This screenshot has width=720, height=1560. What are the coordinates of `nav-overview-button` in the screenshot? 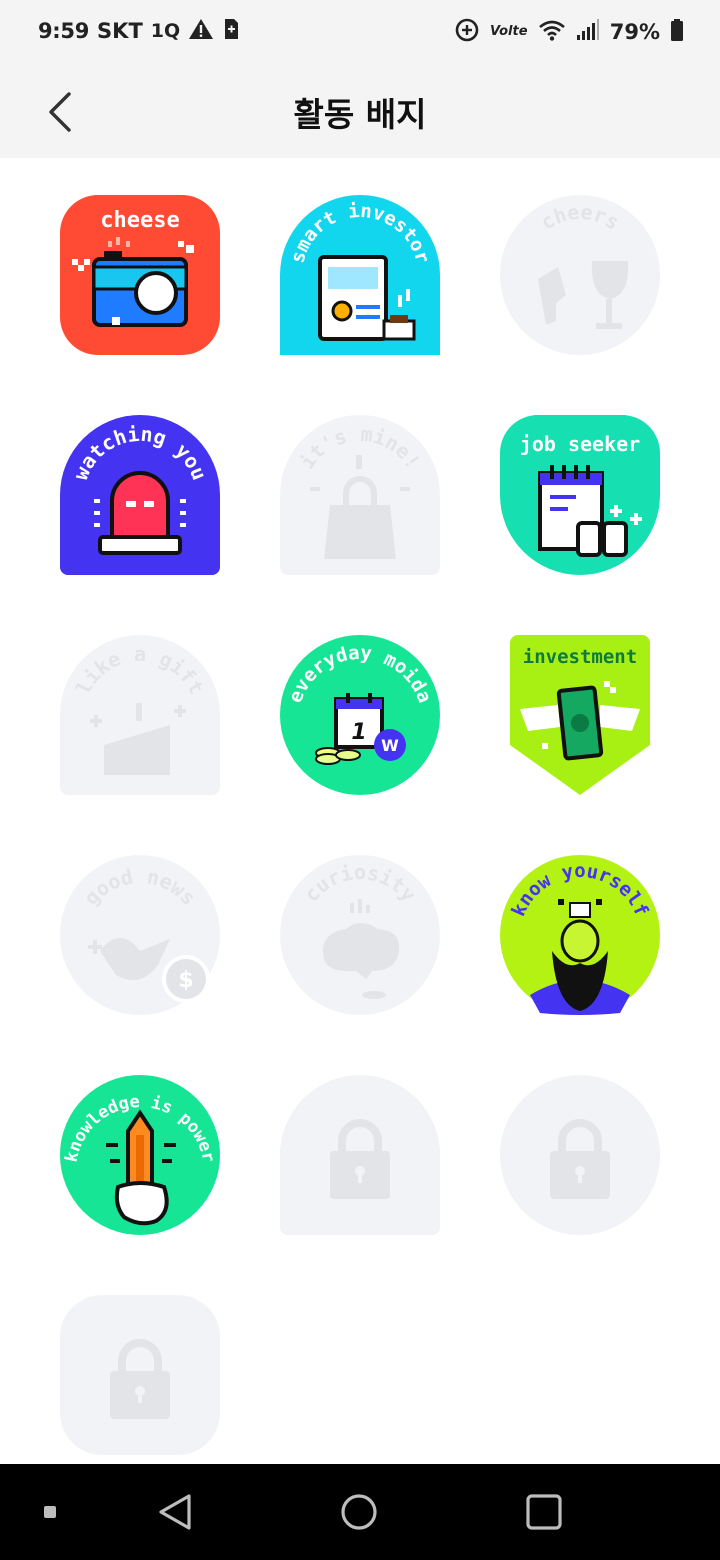 It's located at (544, 1512).